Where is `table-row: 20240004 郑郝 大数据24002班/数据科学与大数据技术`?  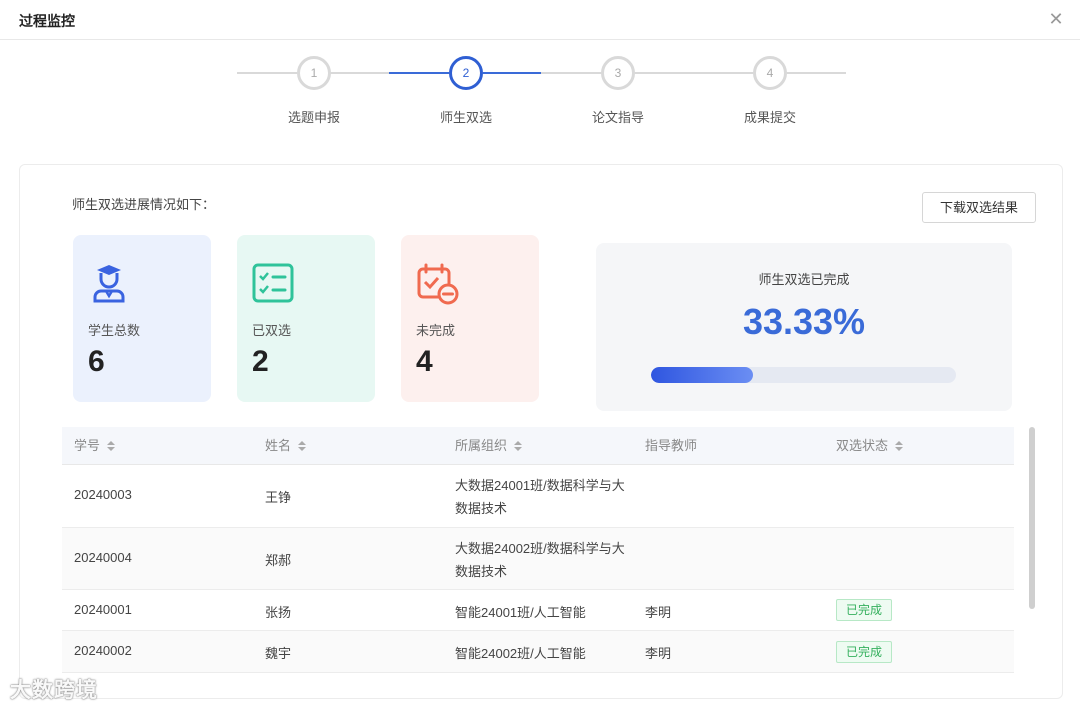 table-row: 20240004 郑郝 大数据24002班/数据科学与大数据技术 is located at coordinates (538, 559).